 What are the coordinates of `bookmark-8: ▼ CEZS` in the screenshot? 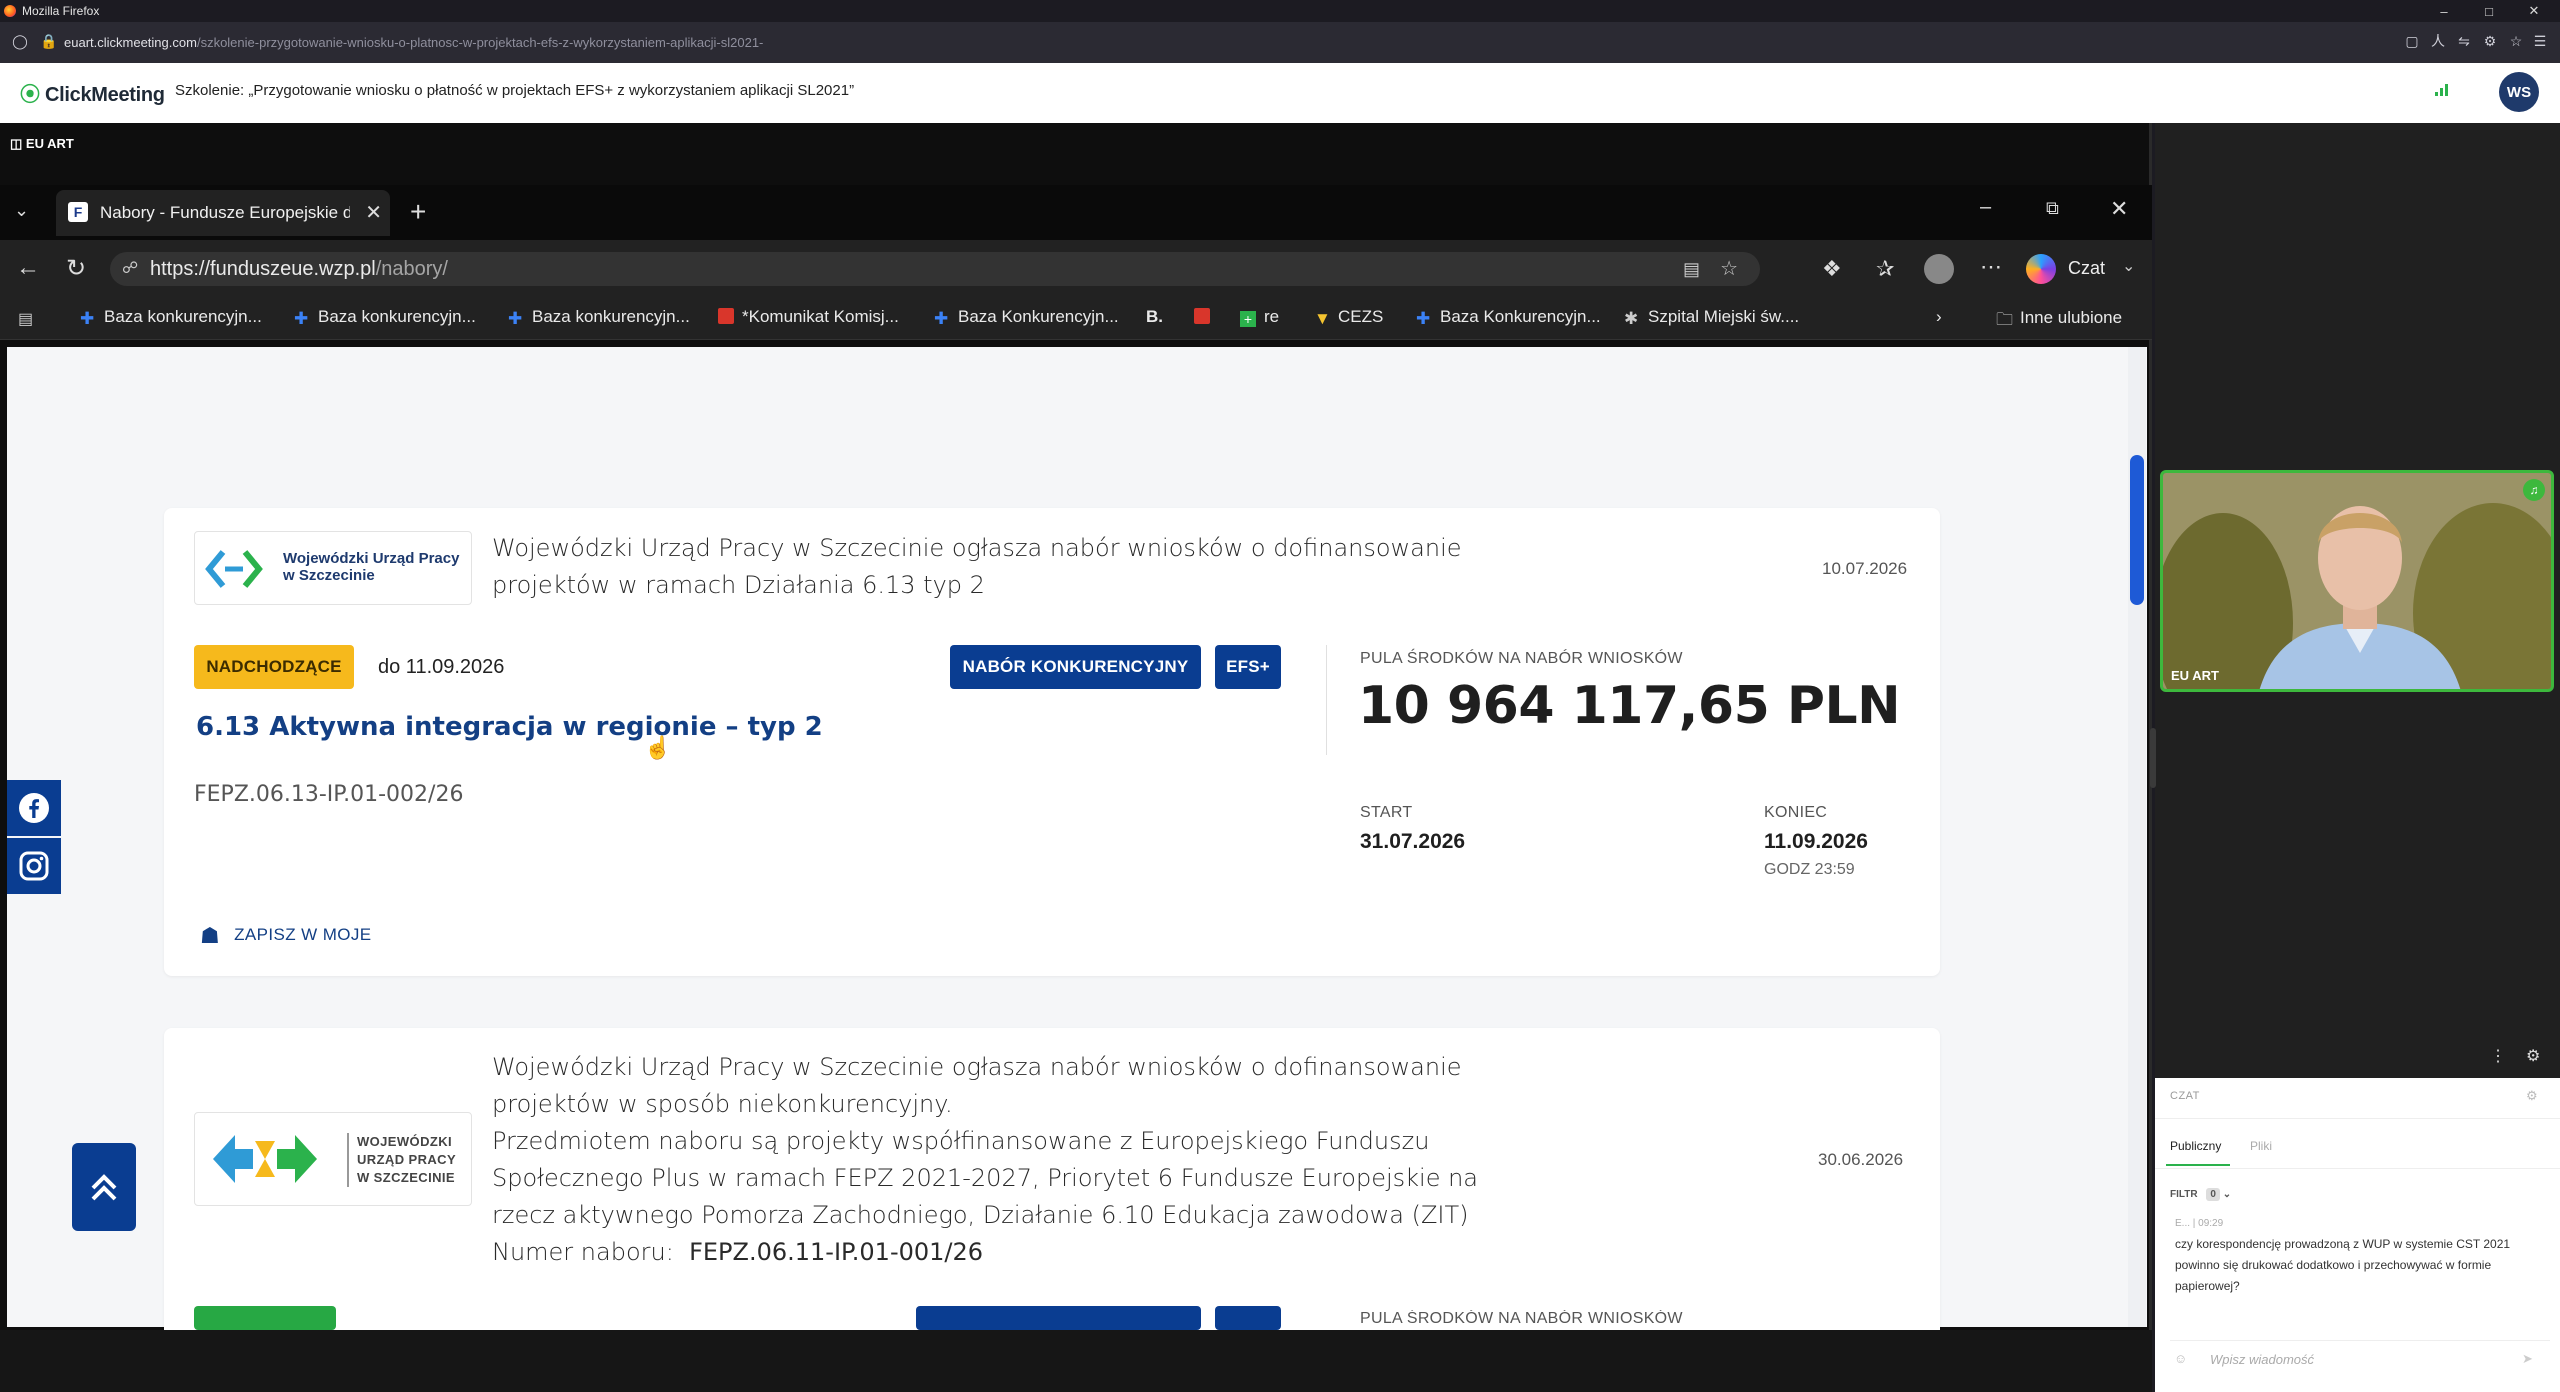 It's located at (1349, 317).